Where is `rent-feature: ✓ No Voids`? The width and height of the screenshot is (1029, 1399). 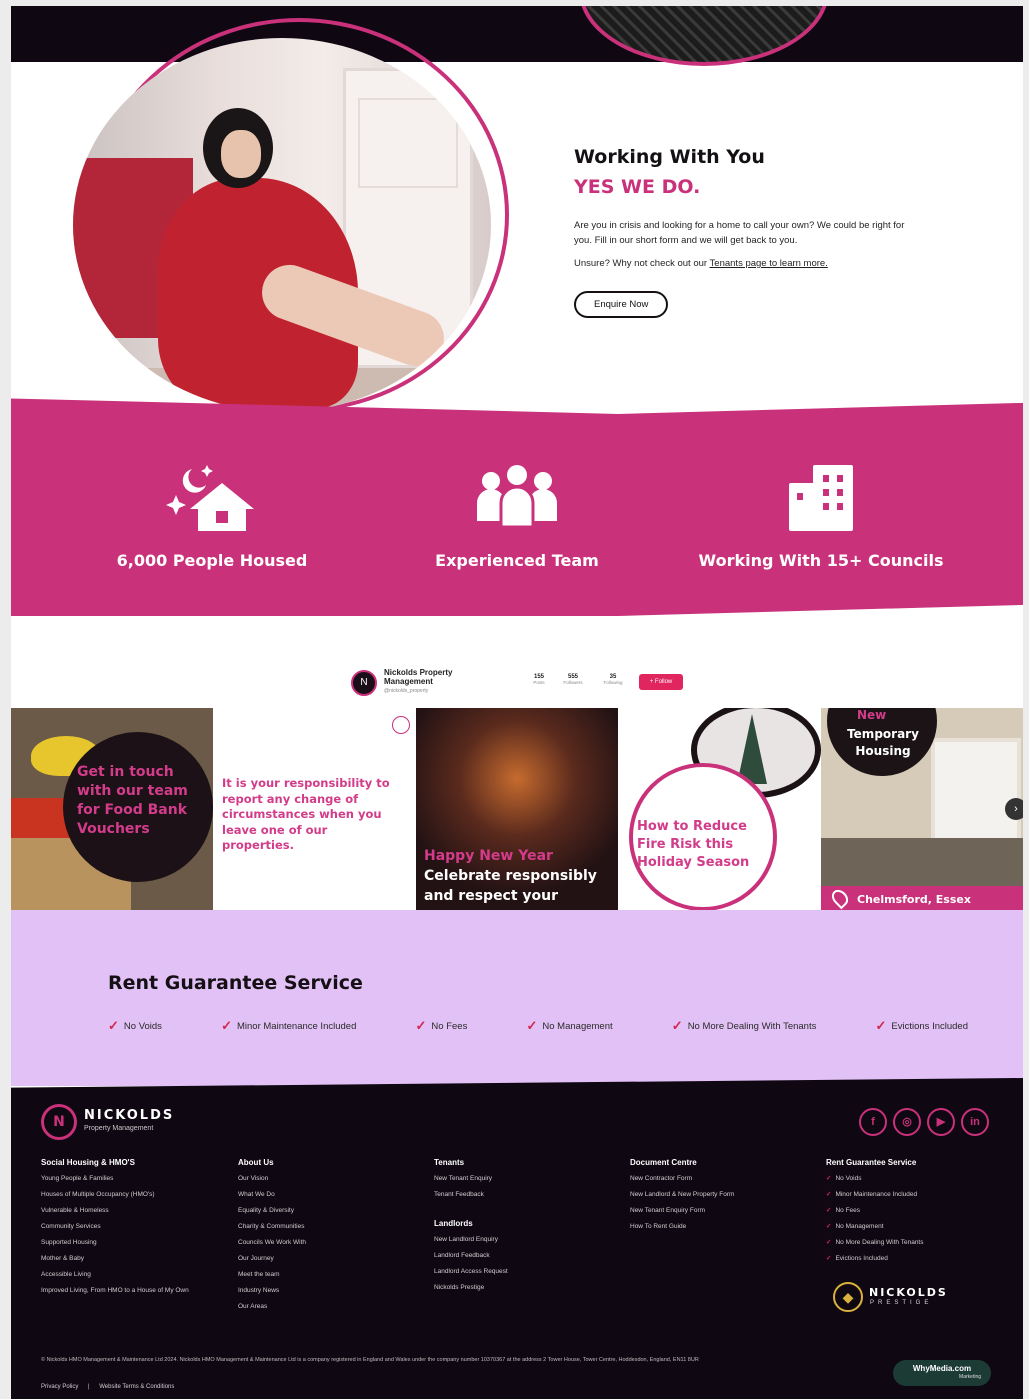 rent-feature: ✓ No Voids is located at coordinates (135, 1026).